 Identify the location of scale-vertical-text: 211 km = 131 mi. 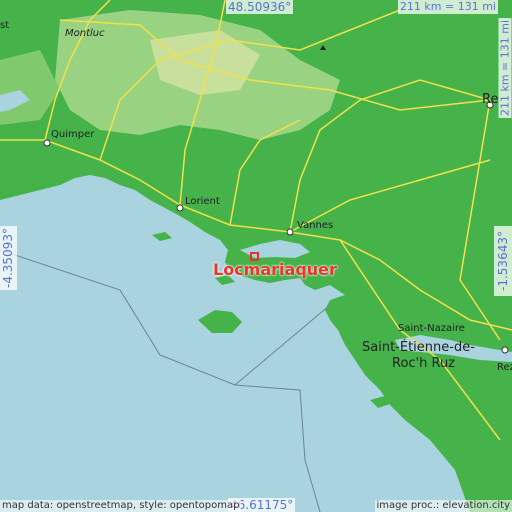
(505, 68).